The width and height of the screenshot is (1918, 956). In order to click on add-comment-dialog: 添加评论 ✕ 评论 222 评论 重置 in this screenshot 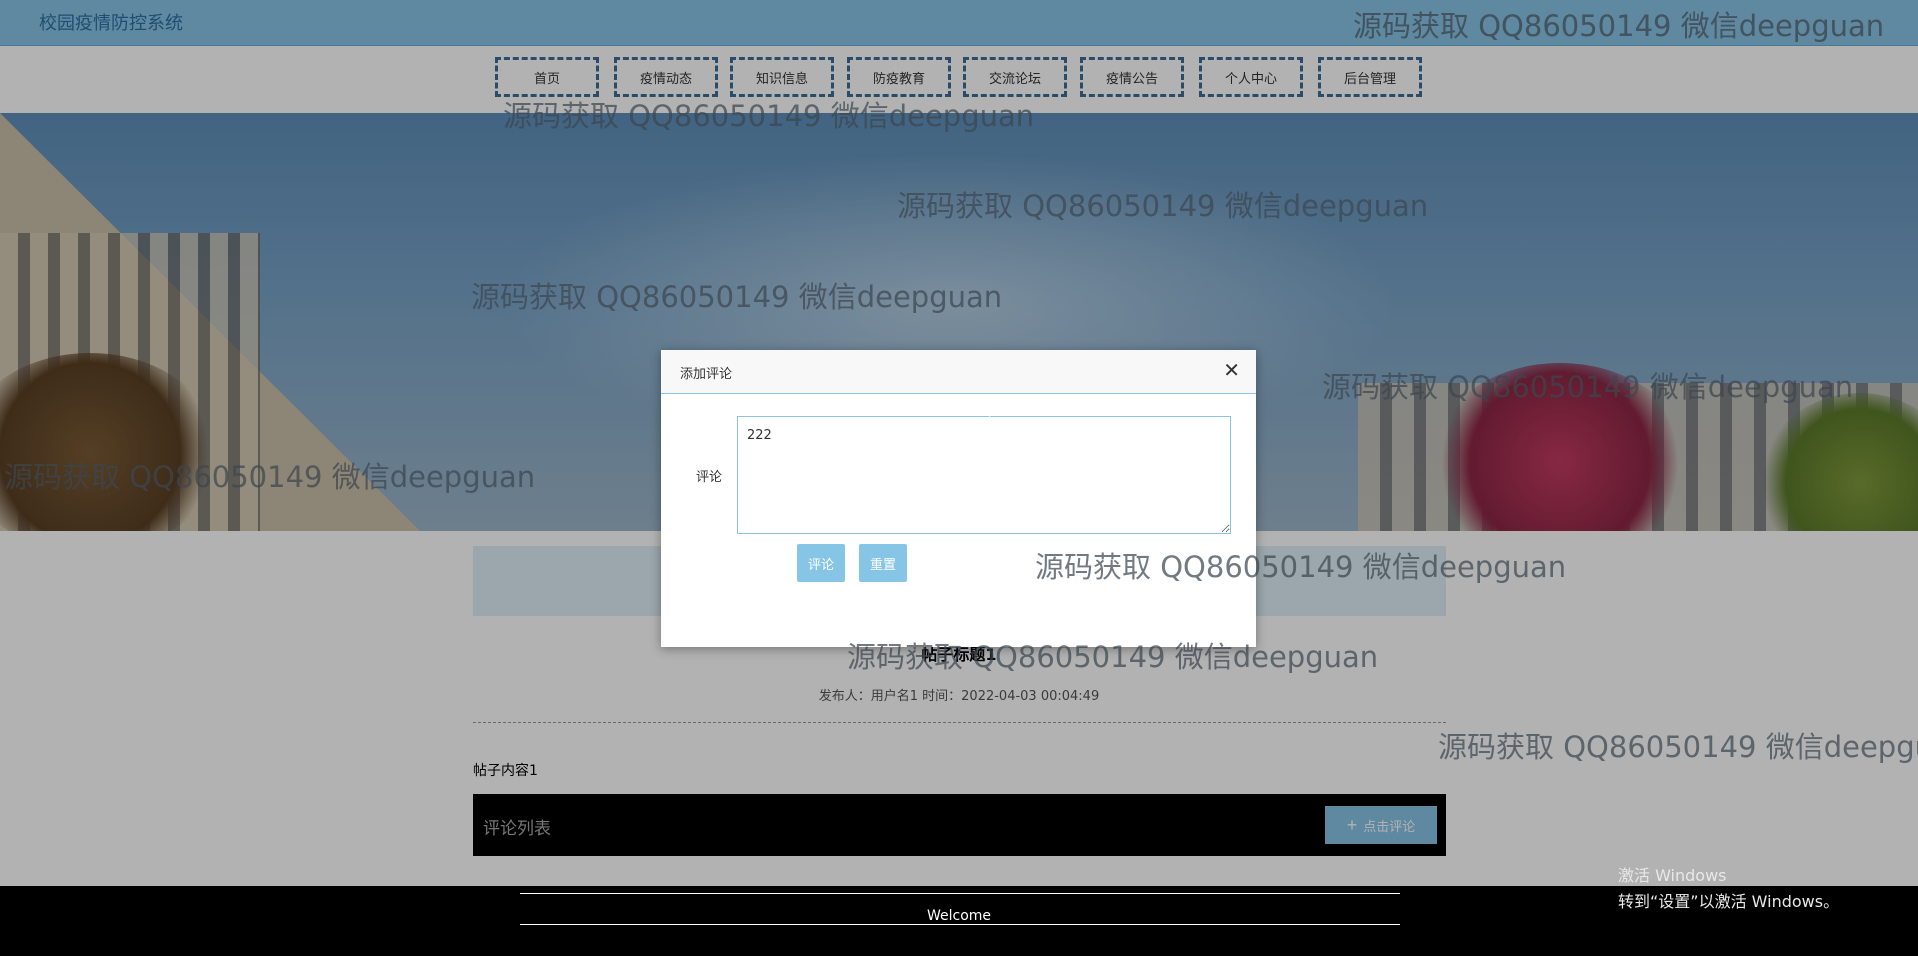, I will do `click(958, 498)`.